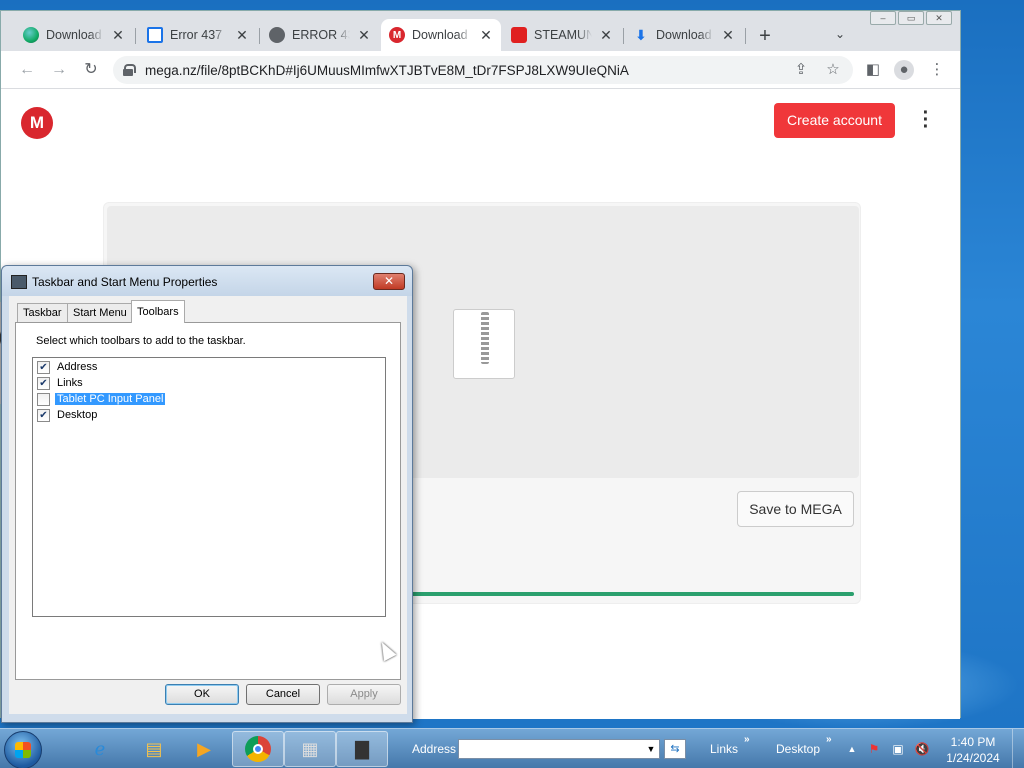 The image size is (1024, 768). I want to click on tab-taskbar: Taskbar, so click(42, 312).